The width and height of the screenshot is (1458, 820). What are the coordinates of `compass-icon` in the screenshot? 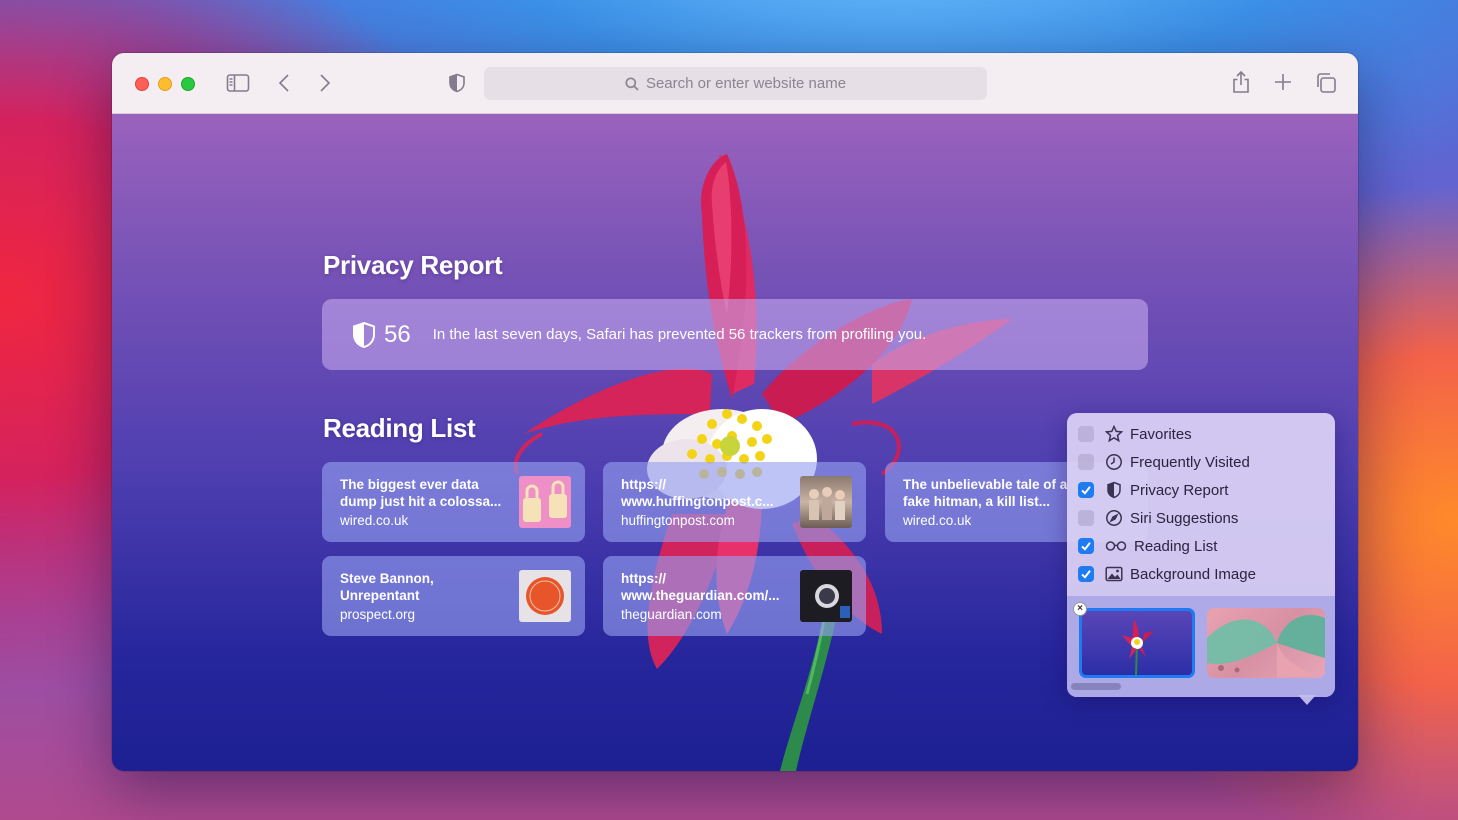 It's located at (1114, 518).